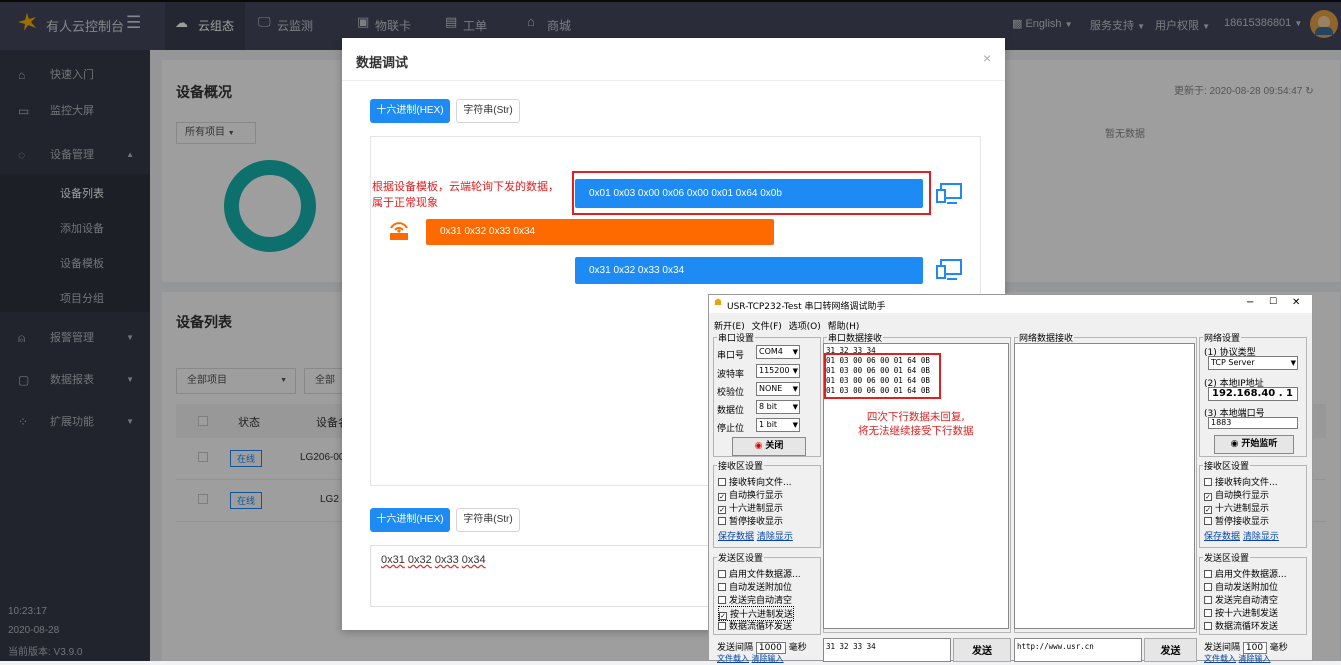  Describe the element at coordinates (805, 327) in the screenshot. I see `menu-item-options: 选项(O)` at that location.